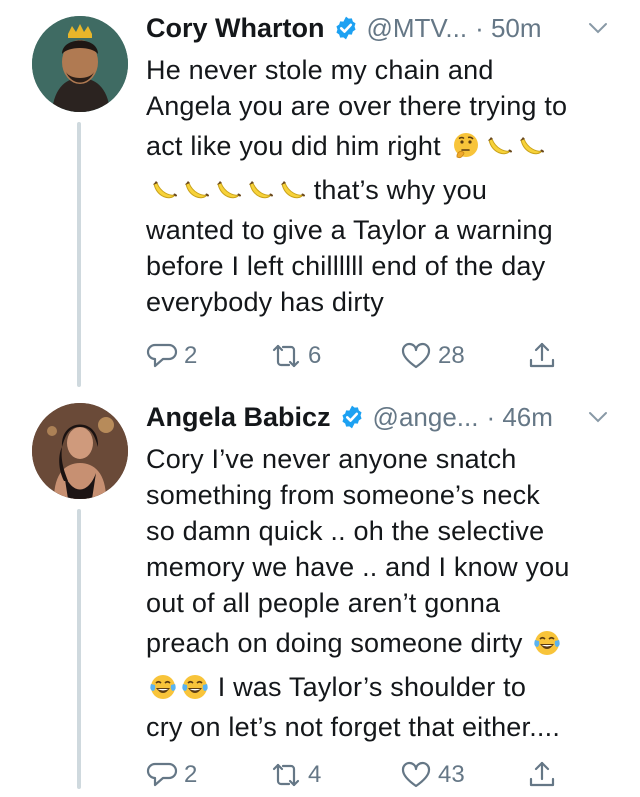  I want to click on retweet-button: 4, so click(295, 775).